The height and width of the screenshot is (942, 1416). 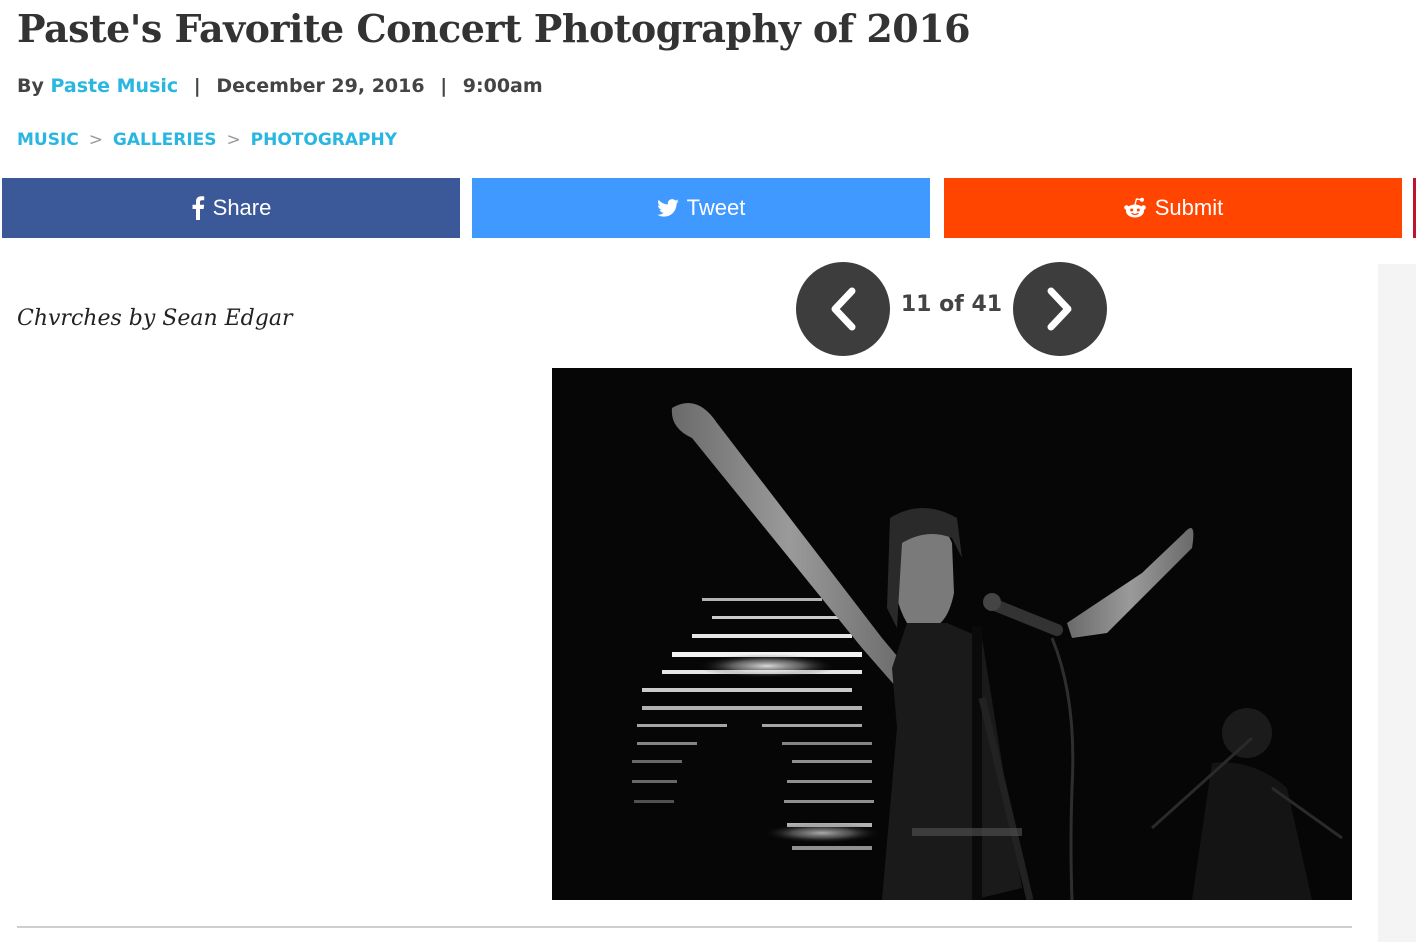 I want to click on chevron-left-icon, so click(x=843, y=309).